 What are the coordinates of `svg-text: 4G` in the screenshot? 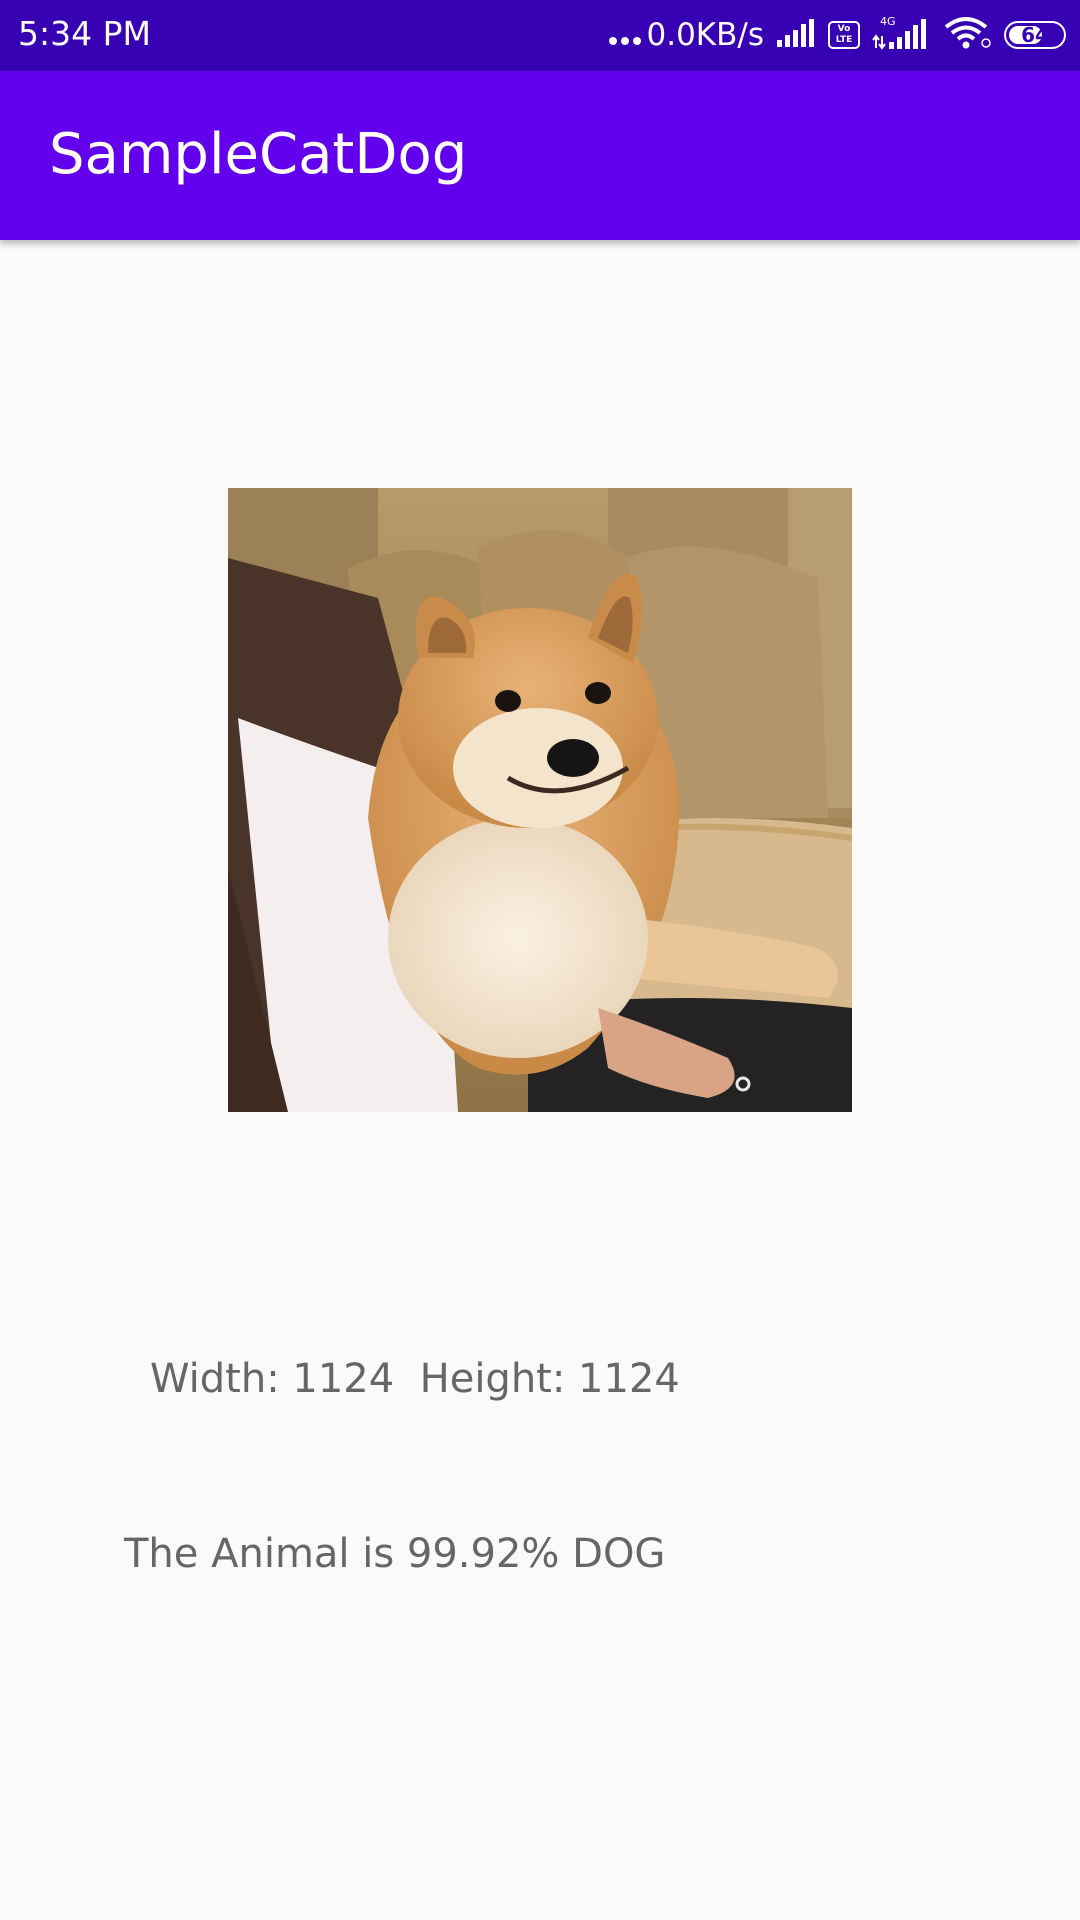 It's located at (888, 21).